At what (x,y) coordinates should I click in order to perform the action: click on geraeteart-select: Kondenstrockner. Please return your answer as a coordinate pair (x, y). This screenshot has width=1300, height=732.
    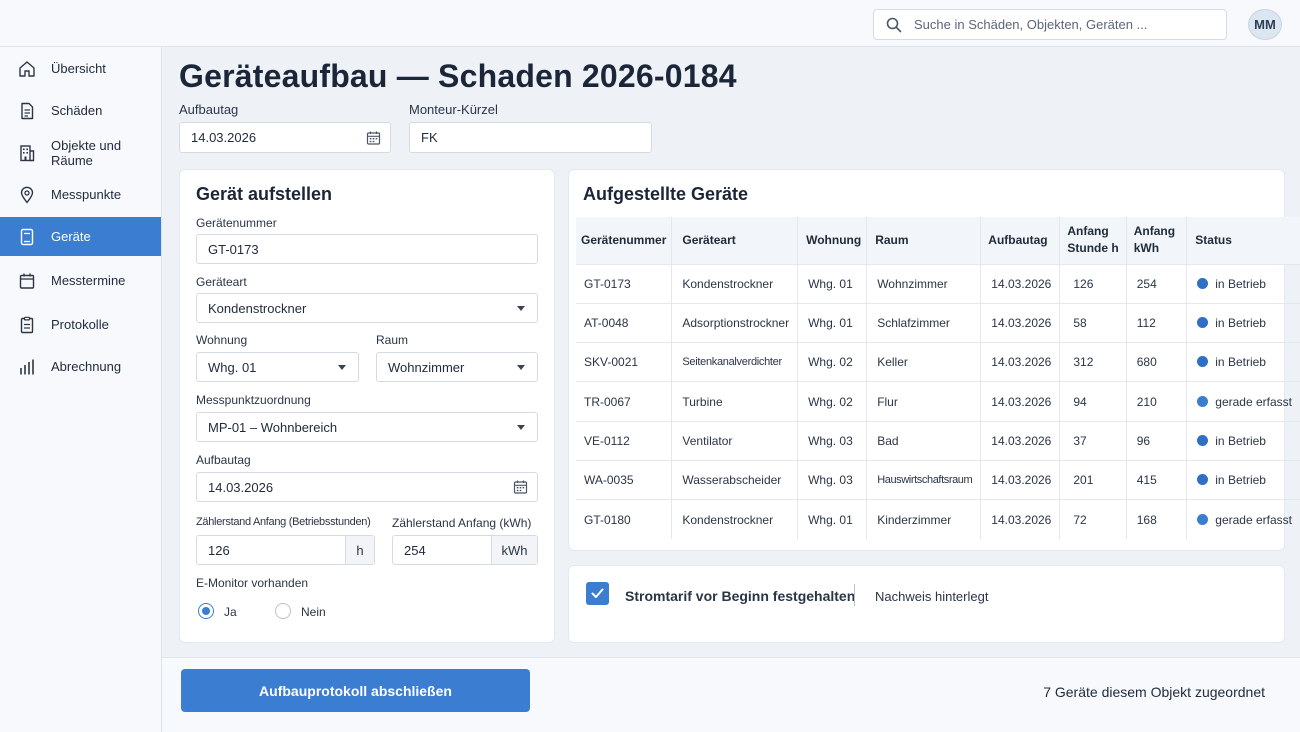
    Looking at the image, I should click on (367, 308).